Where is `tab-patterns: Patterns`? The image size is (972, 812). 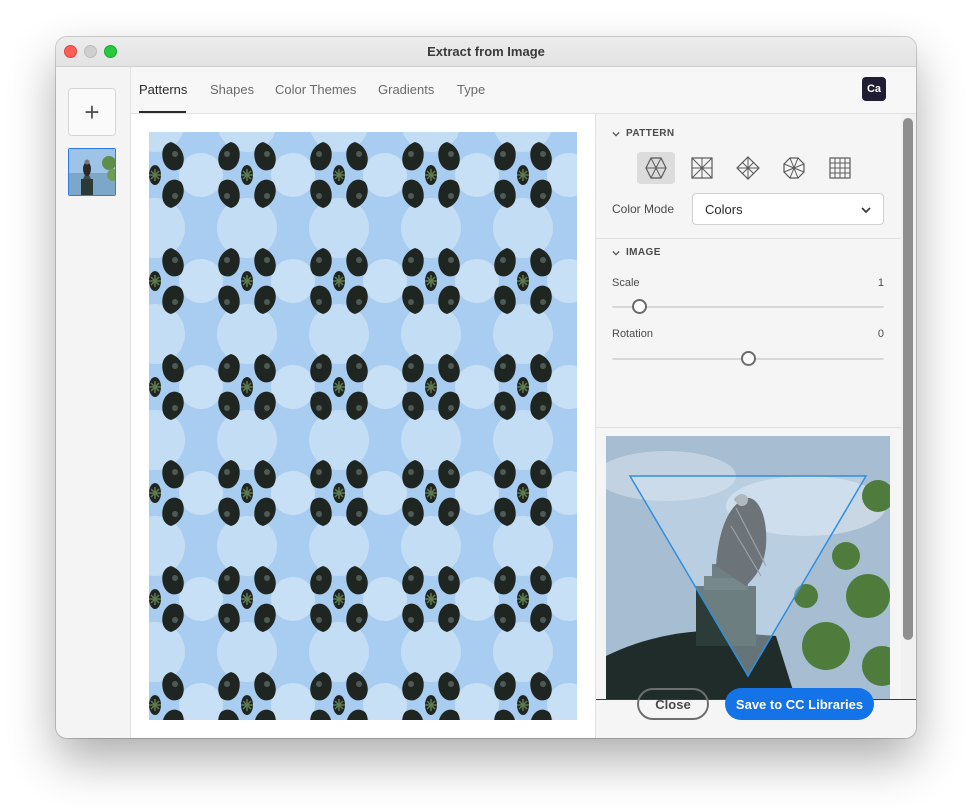 tab-patterns: Patterns is located at coordinates (163, 89).